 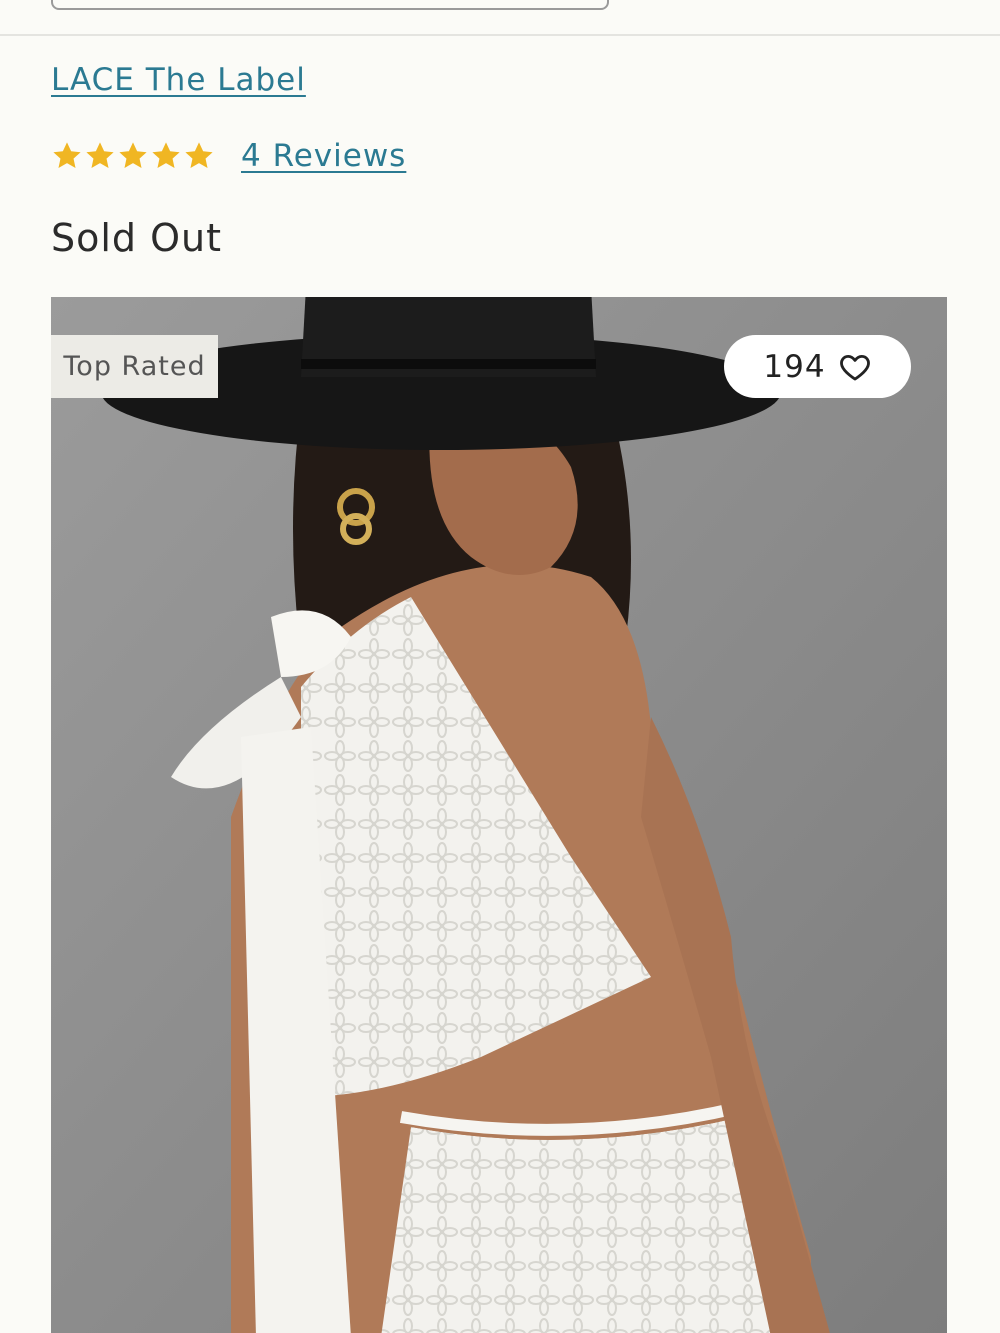 What do you see at coordinates (794, 366) in the screenshot?
I see `favorites-count: 194` at bounding box center [794, 366].